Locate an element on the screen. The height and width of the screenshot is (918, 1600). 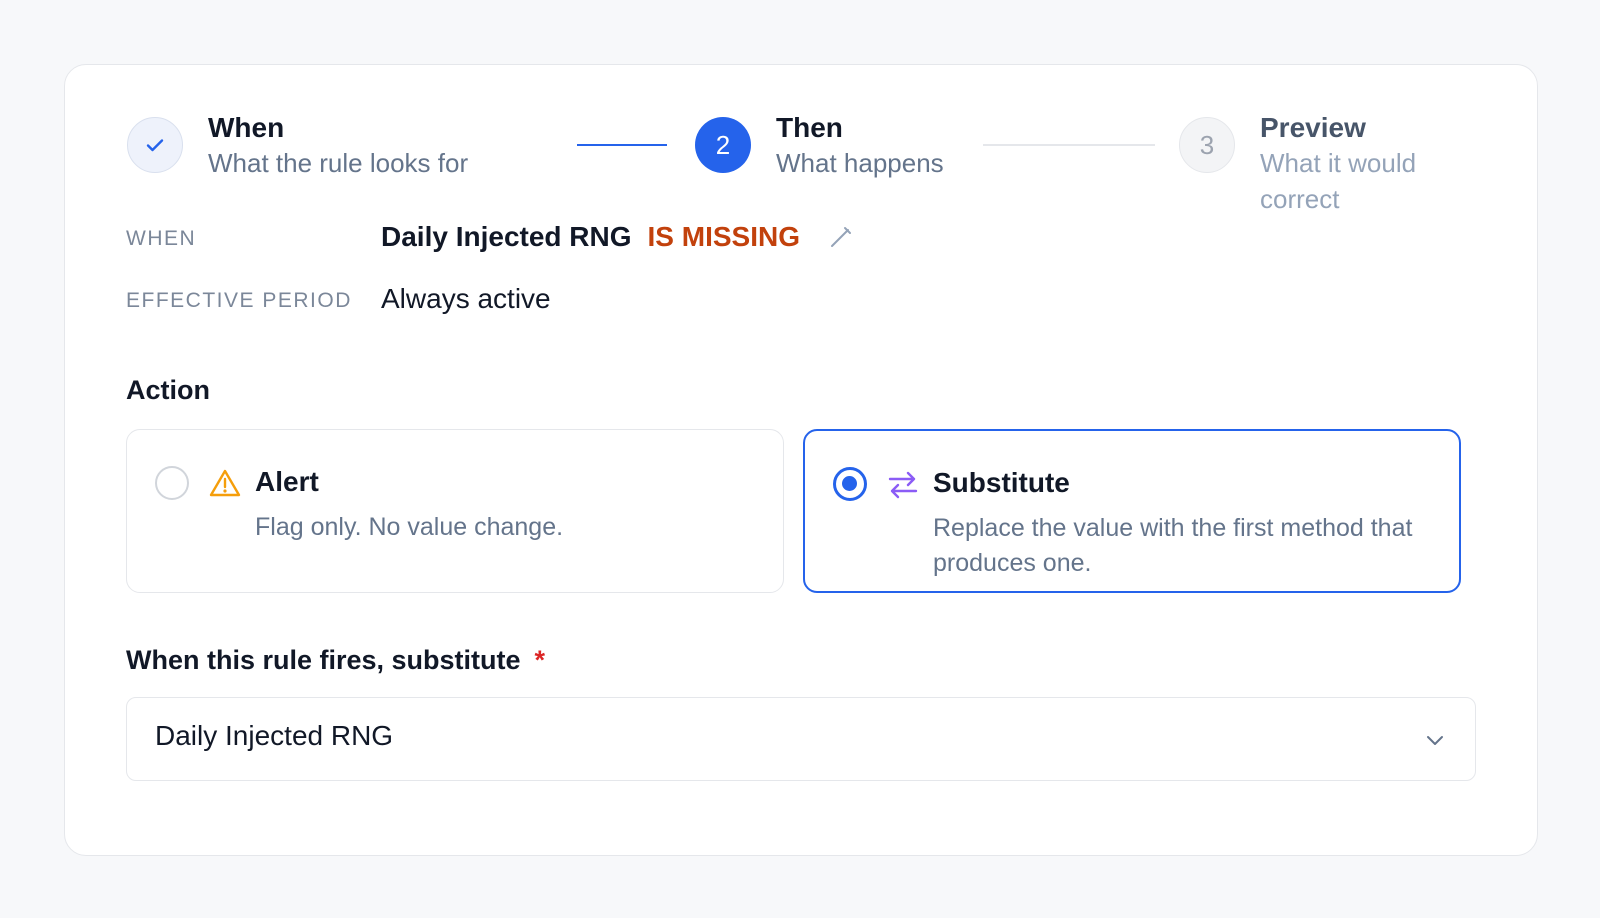
substitute-label-text: When this rule fires, substitute is located at coordinates (323, 660).